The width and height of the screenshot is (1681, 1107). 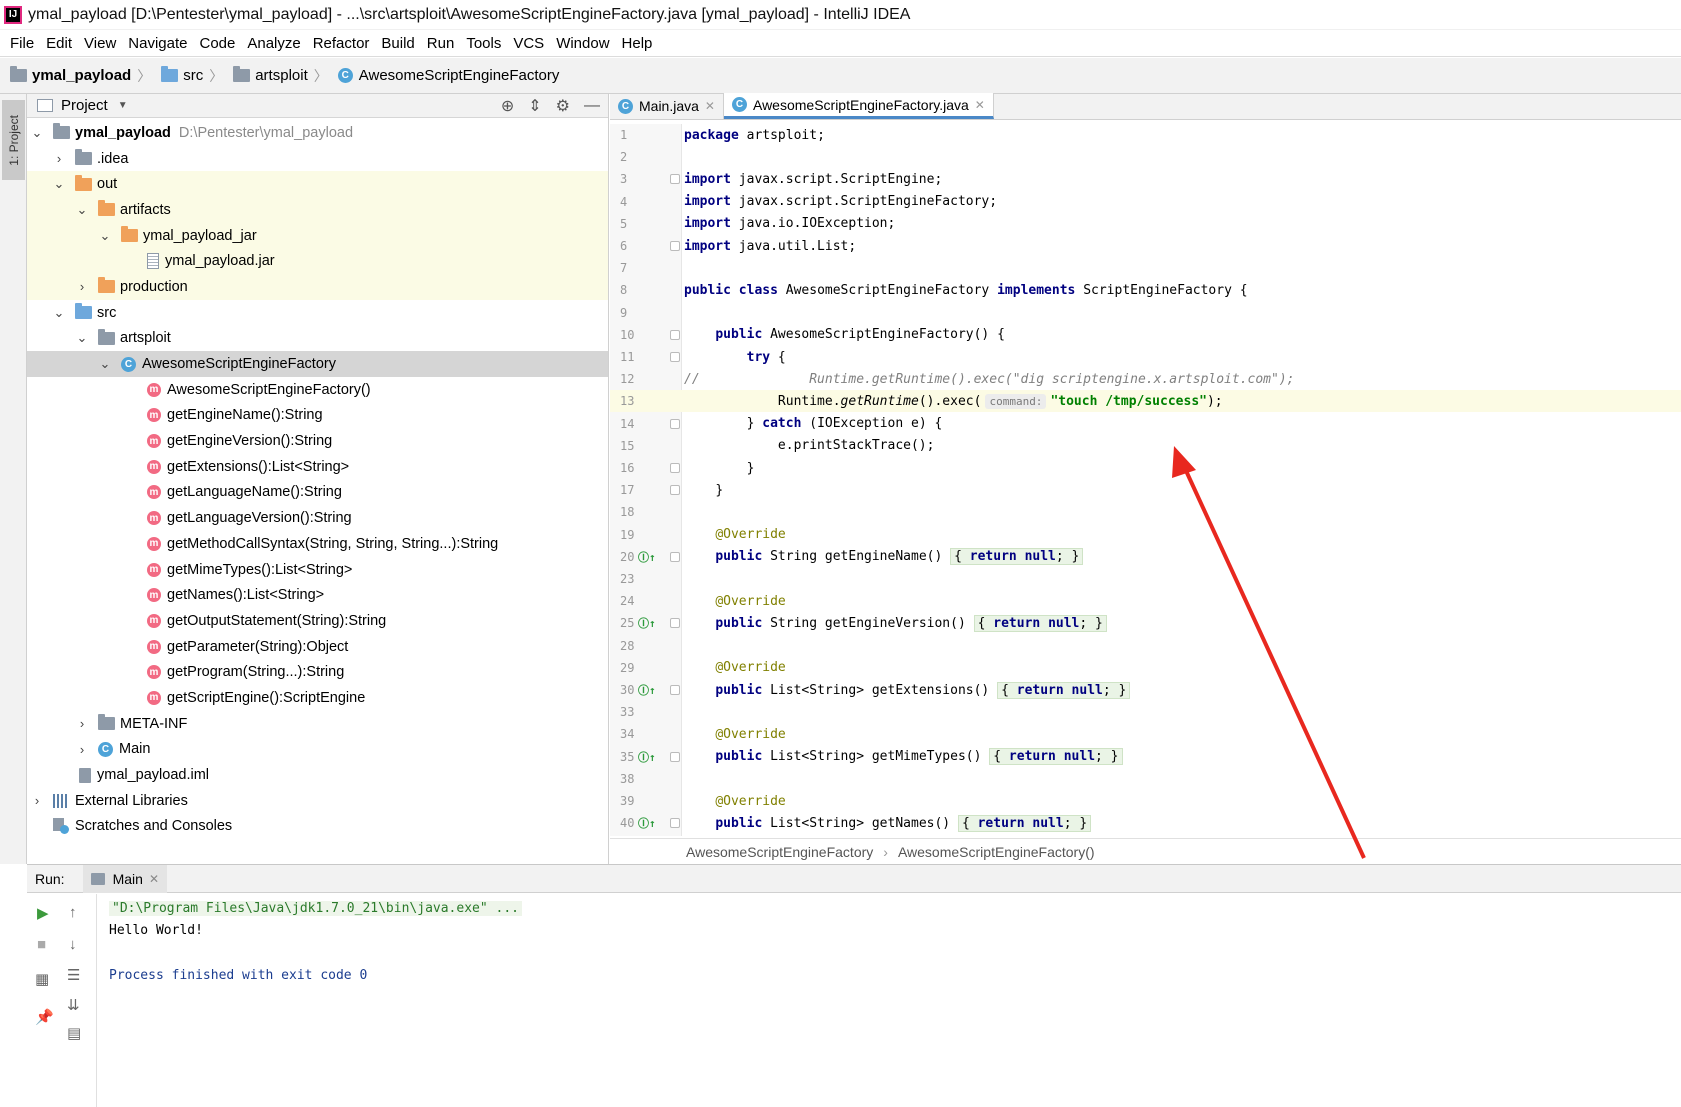 I want to click on tab-main-java: C Main.java ✕, so click(x=667, y=106).